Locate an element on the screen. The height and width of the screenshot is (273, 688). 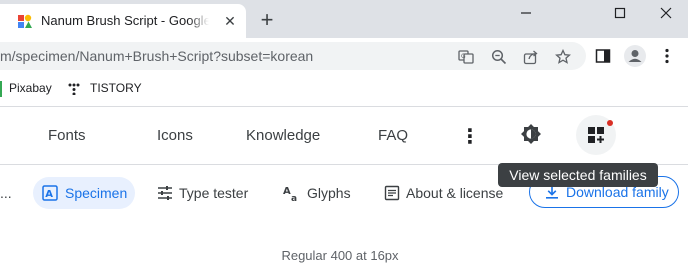
tab-glyphs-label: Glyphs is located at coordinates (329, 193).